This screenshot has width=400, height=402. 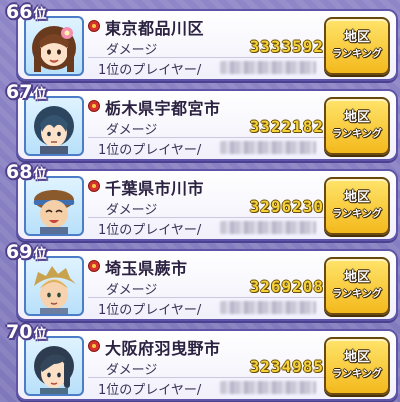 What do you see at coordinates (286, 206) in the screenshot?
I see `damage-value: 3296230` at bounding box center [286, 206].